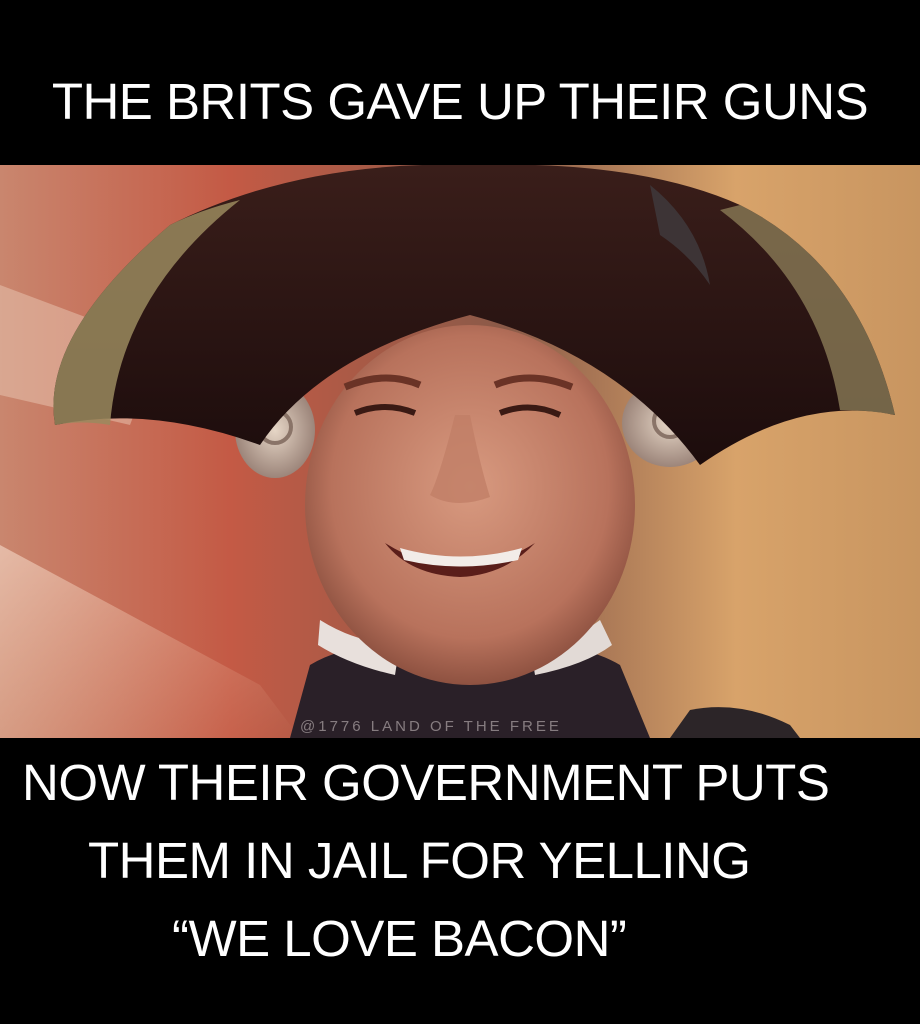 The image size is (920, 1024). I want to click on face, so click(470, 505).